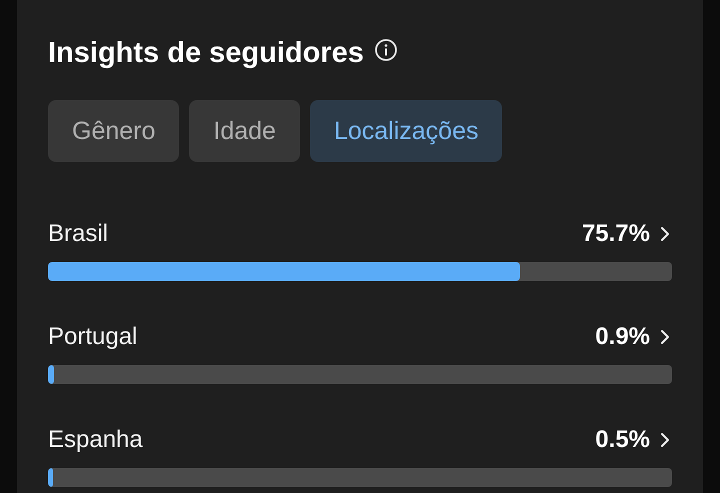 The height and width of the screenshot is (493, 720). What do you see at coordinates (622, 440) in the screenshot?
I see `percentage: 0.5%` at bounding box center [622, 440].